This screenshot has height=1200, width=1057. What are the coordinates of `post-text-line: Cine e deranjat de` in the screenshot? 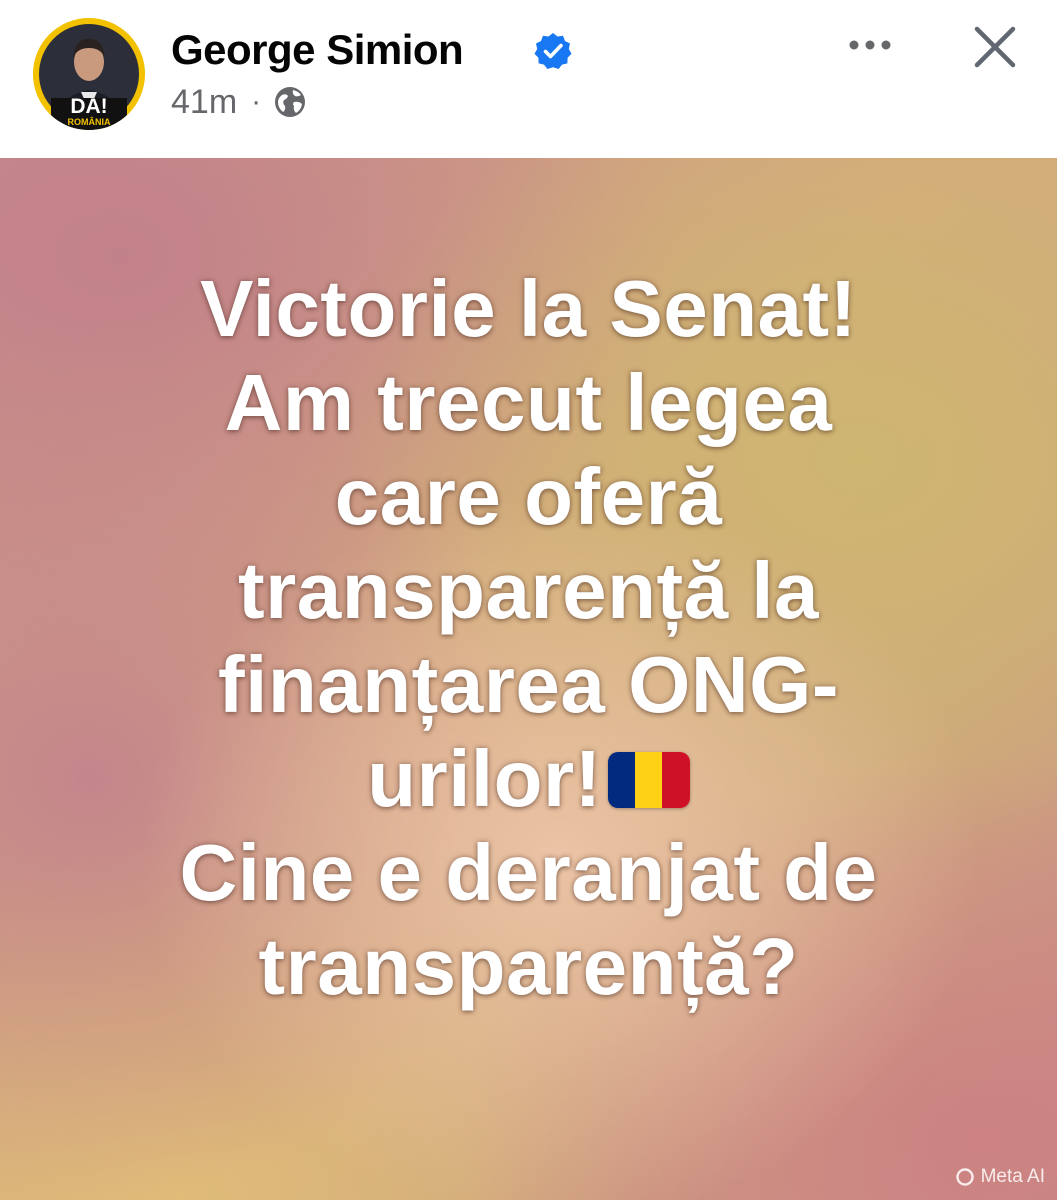 It's located at (528, 872).